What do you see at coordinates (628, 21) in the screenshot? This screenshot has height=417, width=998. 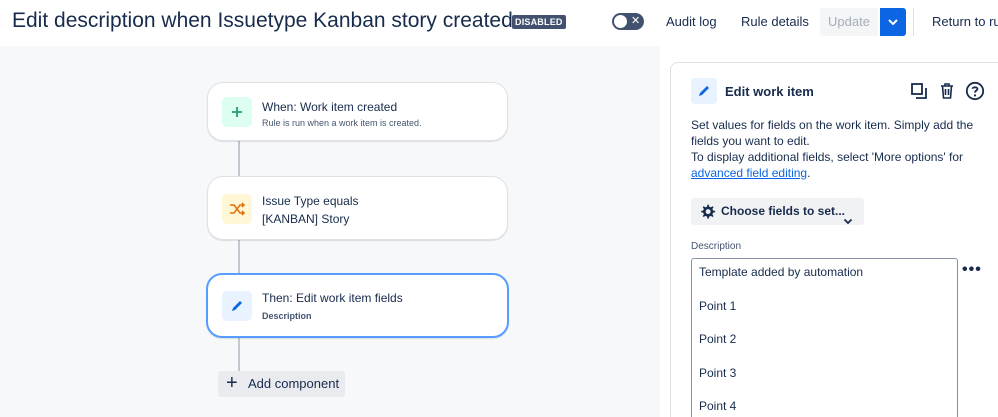 I see `enable-rule-toggle: ✕` at bounding box center [628, 21].